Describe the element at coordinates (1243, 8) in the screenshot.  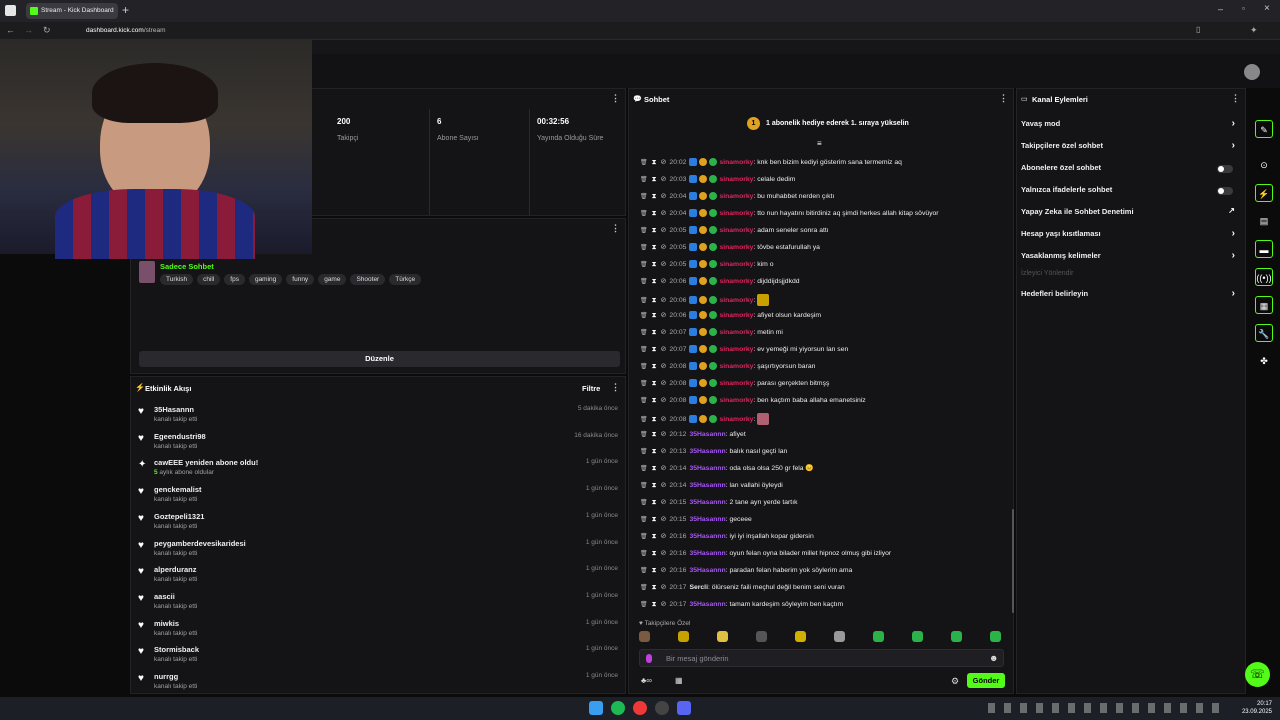
I see `maximize-icon: ▫` at that location.